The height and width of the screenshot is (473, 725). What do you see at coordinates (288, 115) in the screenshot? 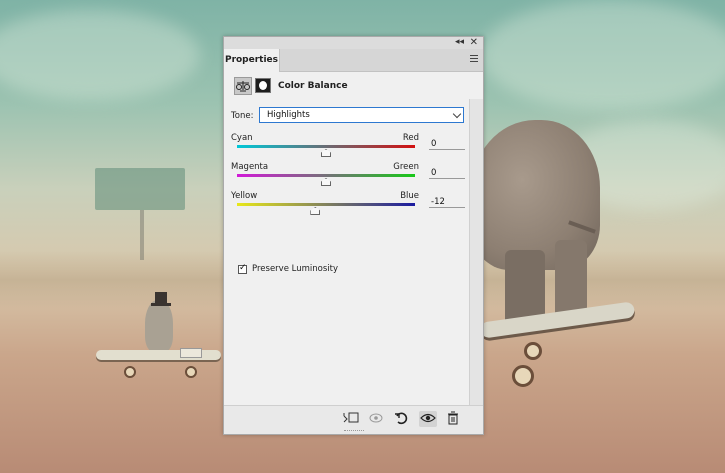
I see `tone-dropdown-value: Highlights` at bounding box center [288, 115].